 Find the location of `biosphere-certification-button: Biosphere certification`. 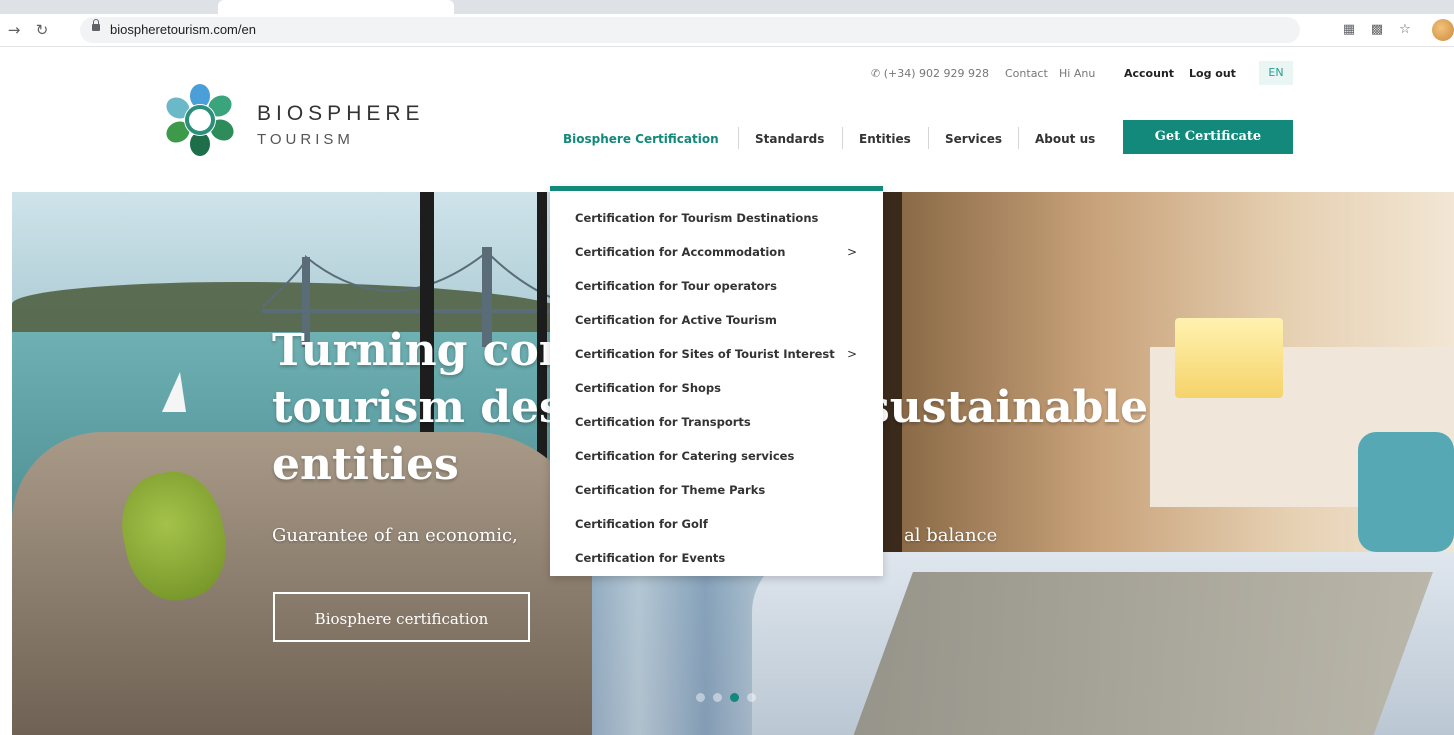

biosphere-certification-button: Biosphere certification is located at coordinates (401, 617).